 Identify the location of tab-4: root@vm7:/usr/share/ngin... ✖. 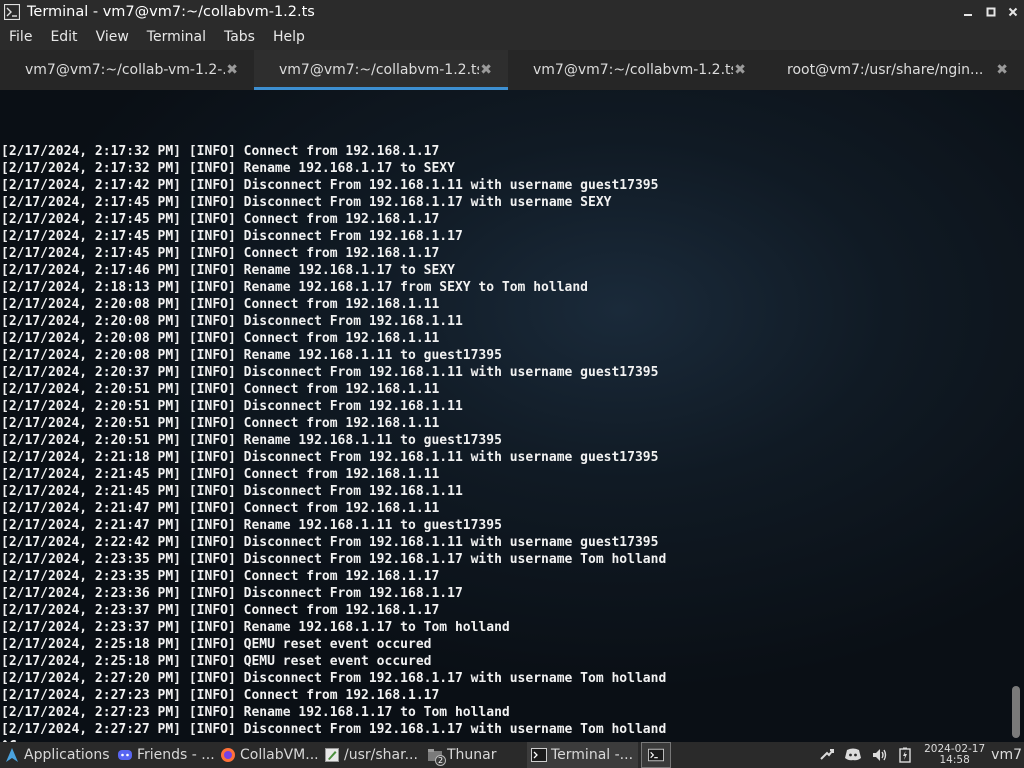
(893, 70).